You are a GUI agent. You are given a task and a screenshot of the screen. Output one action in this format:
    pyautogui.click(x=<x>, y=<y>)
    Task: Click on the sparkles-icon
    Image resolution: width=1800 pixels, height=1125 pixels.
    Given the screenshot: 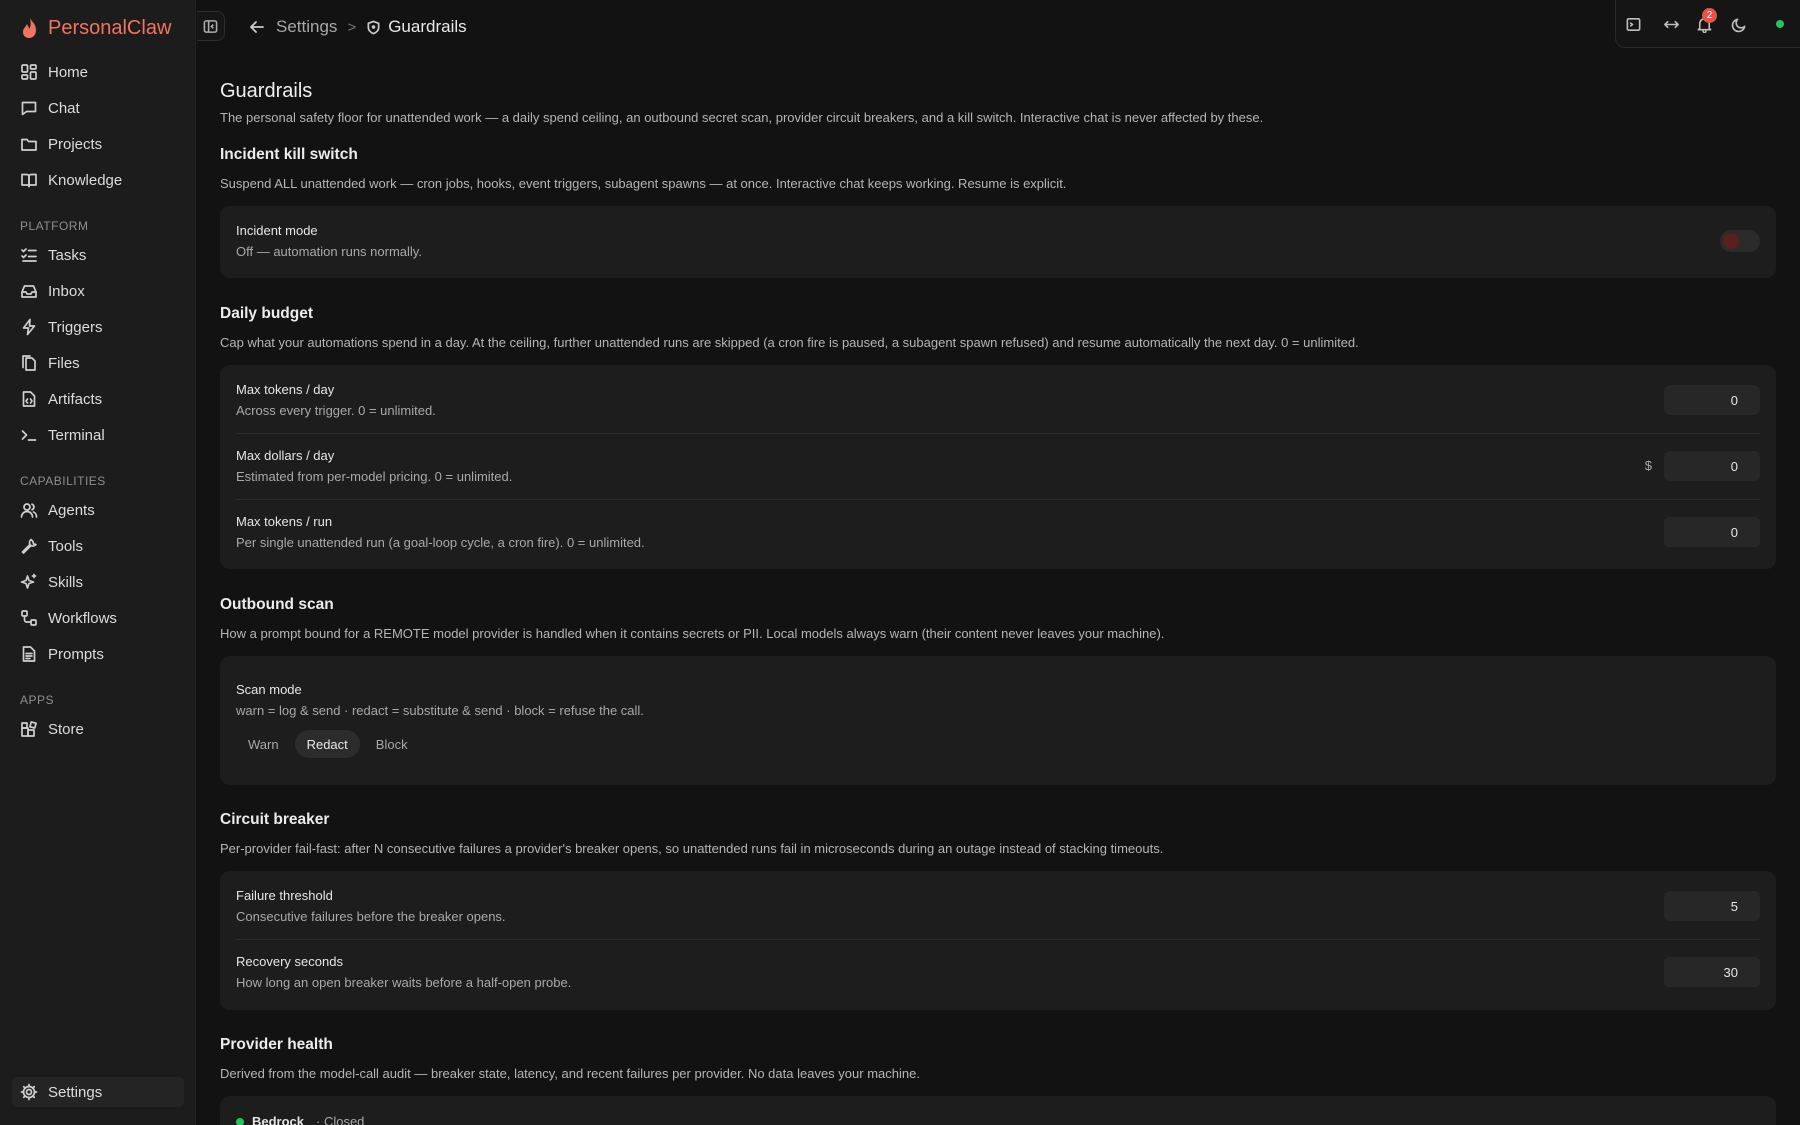 What is the action you would take?
    pyautogui.click(x=28, y=581)
    